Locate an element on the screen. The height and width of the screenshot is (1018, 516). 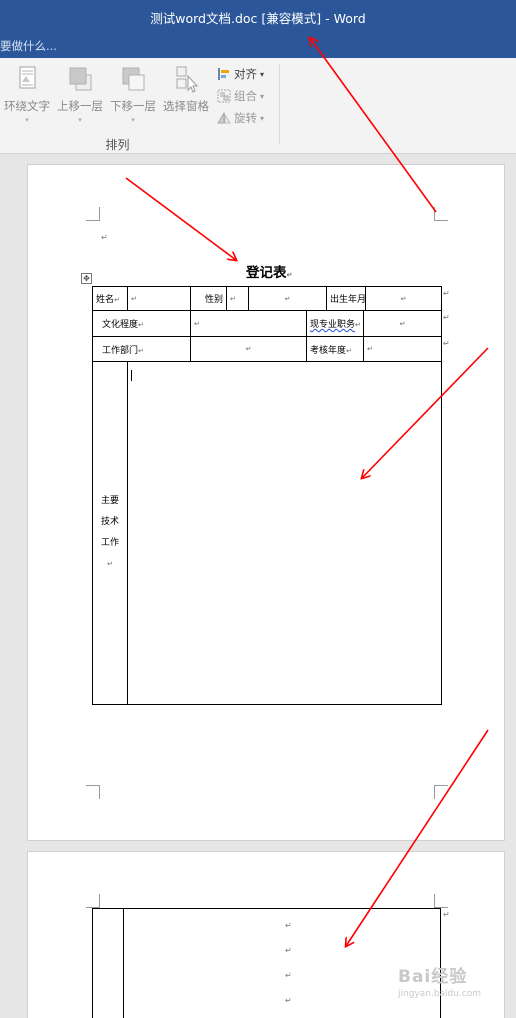
bring-forward-label: 上移一层 is located at coordinates (80, 106).